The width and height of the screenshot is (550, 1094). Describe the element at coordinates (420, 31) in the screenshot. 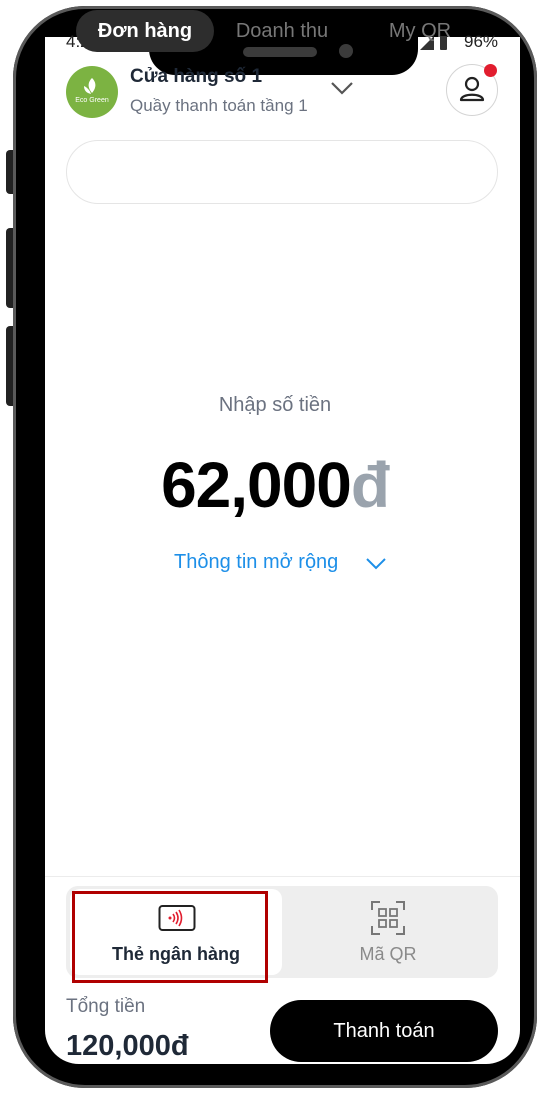

I see `tab-my-qr: My QR` at that location.